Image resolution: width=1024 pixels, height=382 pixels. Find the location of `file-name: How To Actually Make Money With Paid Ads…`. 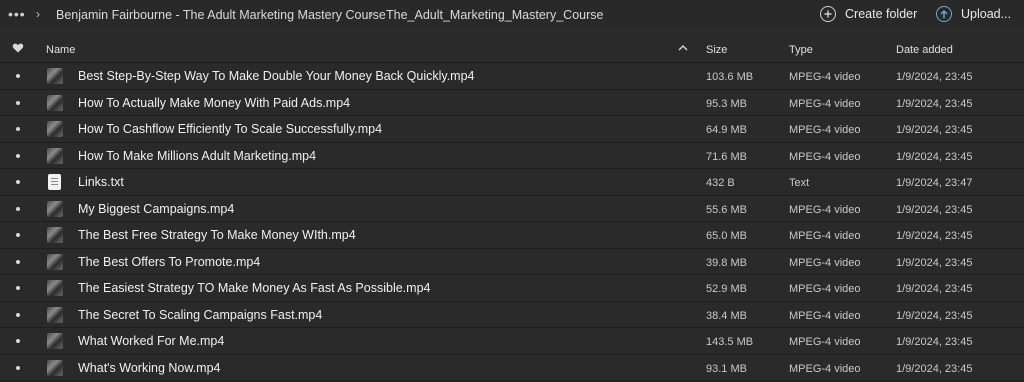

file-name: How To Actually Make Money With Paid Ads… is located at coordinates (214, 102).